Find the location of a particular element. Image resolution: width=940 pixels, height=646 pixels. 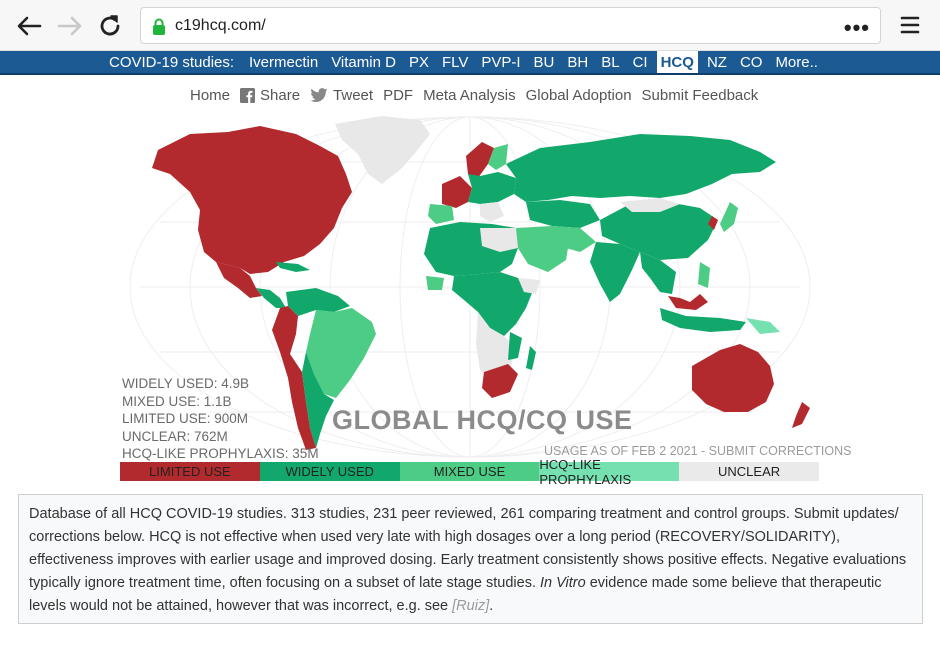

page-nav-label: Meta Analysis is located at coordinates (469, 95).